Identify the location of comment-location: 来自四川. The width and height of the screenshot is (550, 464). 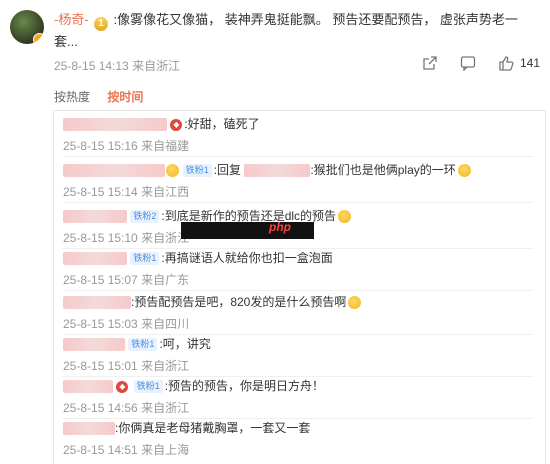
(165, 324).